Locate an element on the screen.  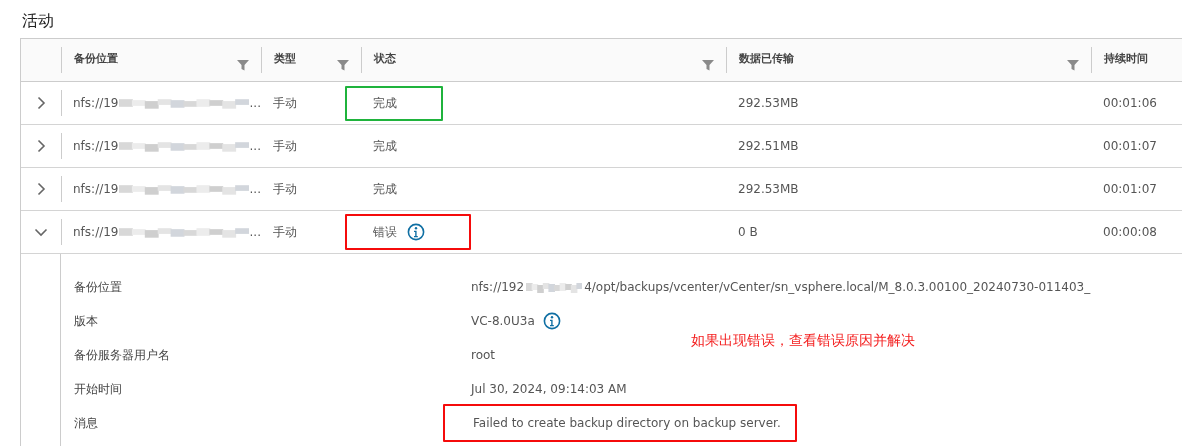
field-value: Failed to create backup directory on backup server. is located at coordinates (627, 423).